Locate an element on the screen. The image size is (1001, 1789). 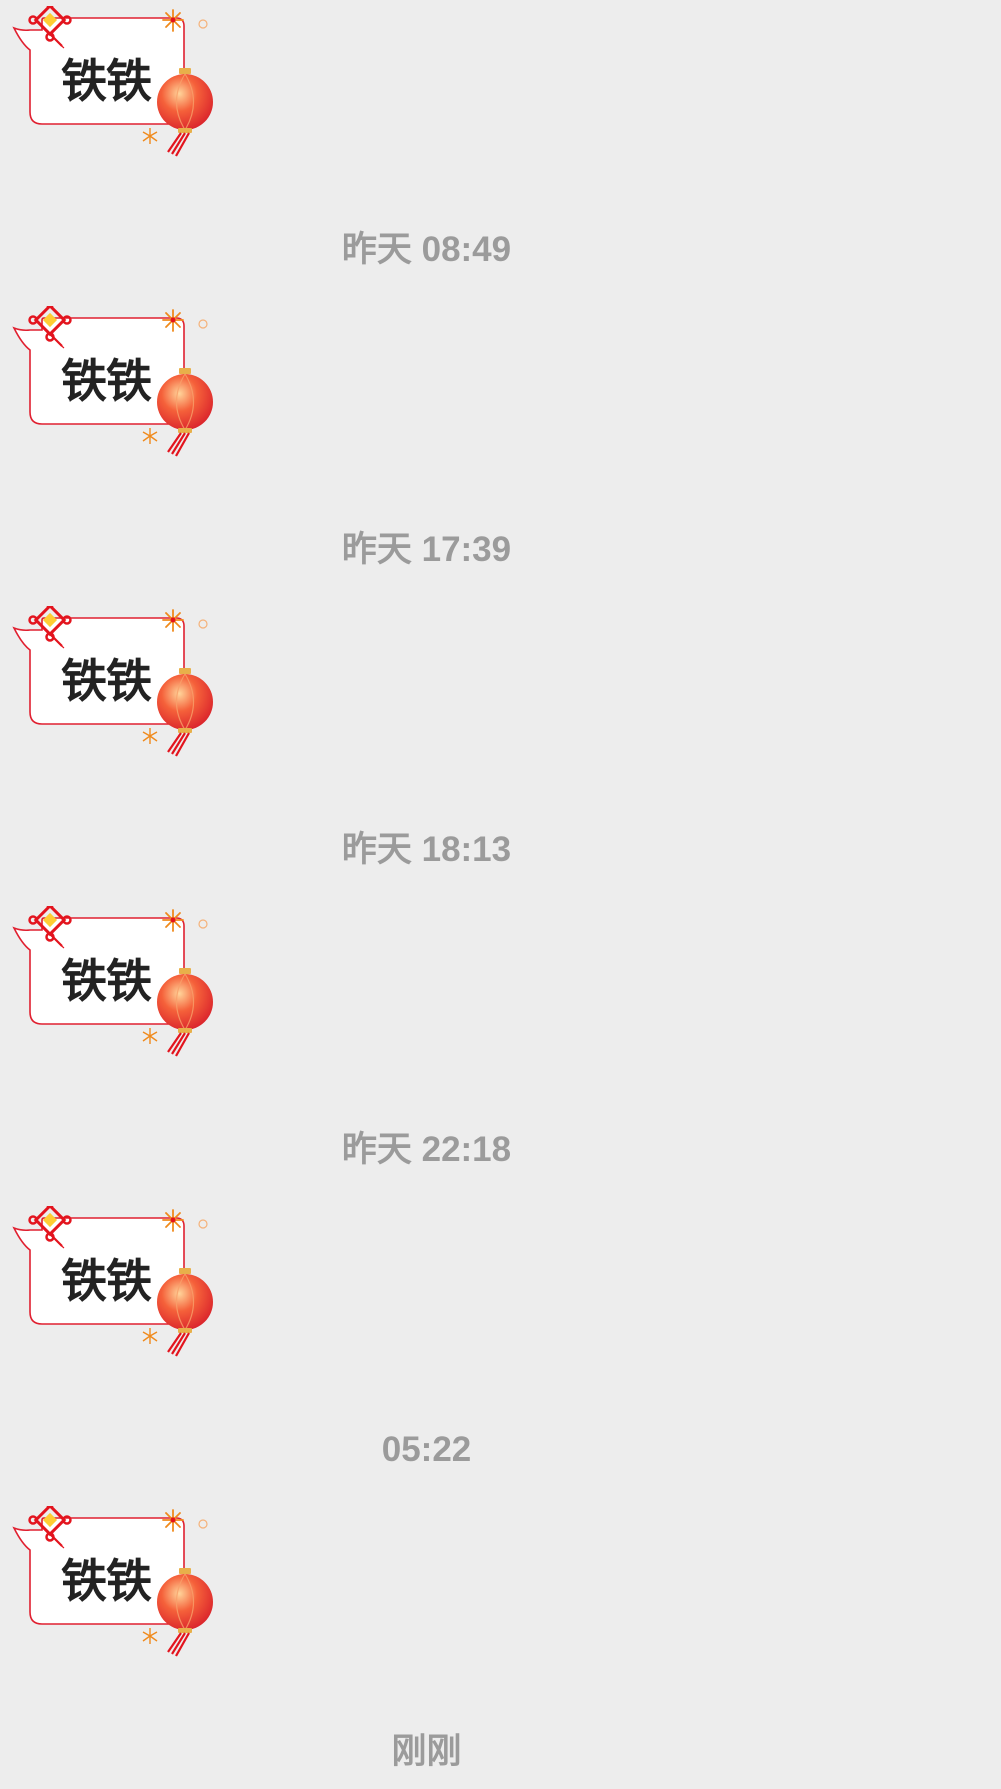
timestamp: 昨天 18:13 is located at coordinates (426, 849).